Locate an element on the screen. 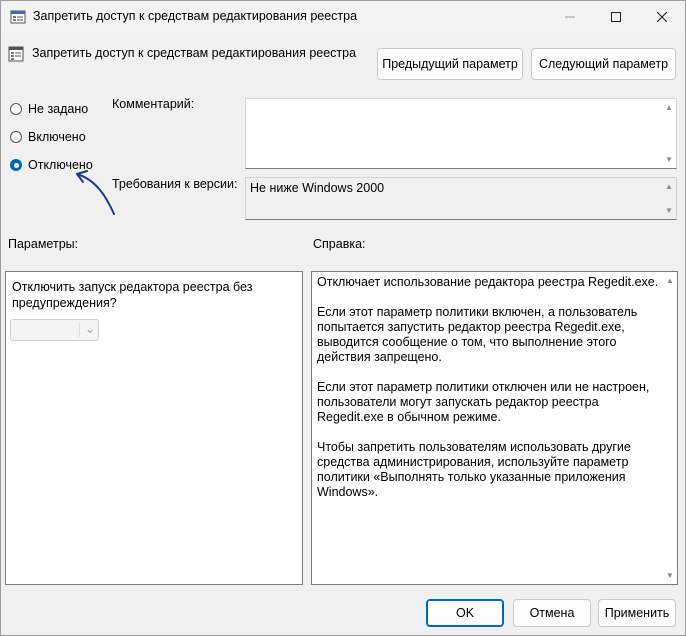  comment-scrollbar: ▲ ▼ is located at coordinates (669, 133).